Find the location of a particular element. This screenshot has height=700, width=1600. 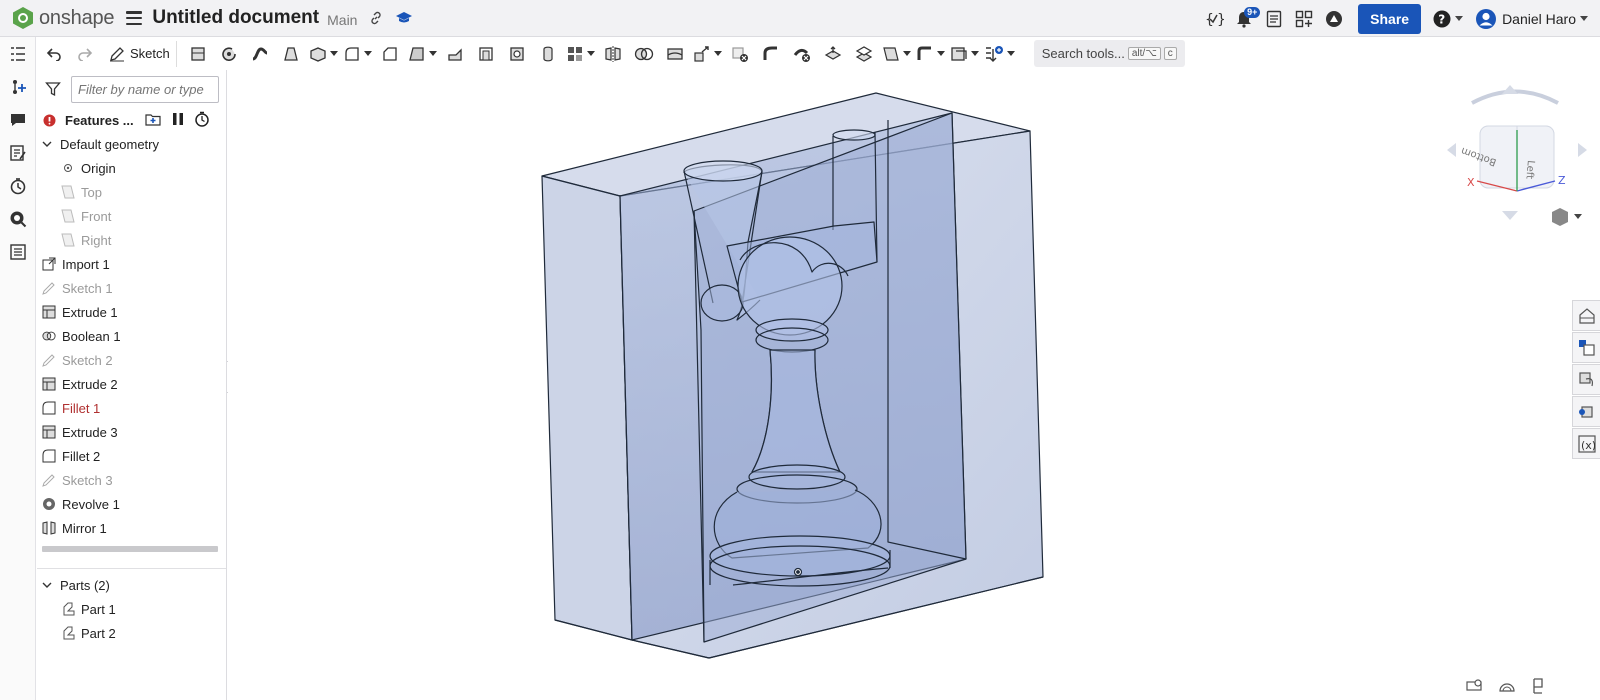

onshape-logo-icon is located at coordinates (23, 18).